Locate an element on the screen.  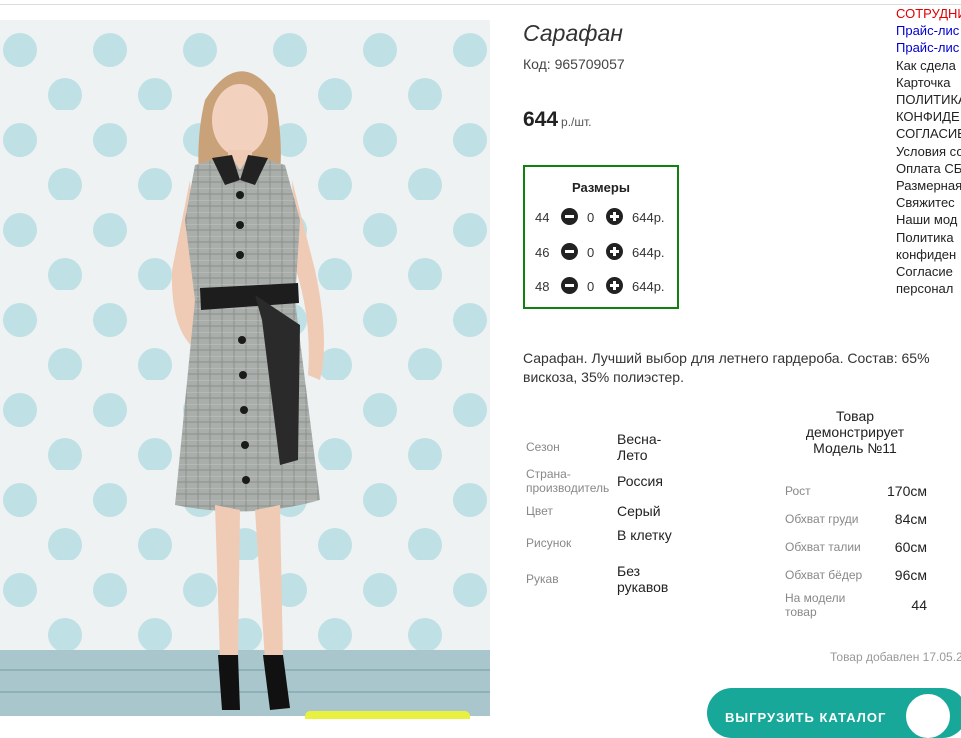
size-label: 44 is located at coordinates (542, 217).